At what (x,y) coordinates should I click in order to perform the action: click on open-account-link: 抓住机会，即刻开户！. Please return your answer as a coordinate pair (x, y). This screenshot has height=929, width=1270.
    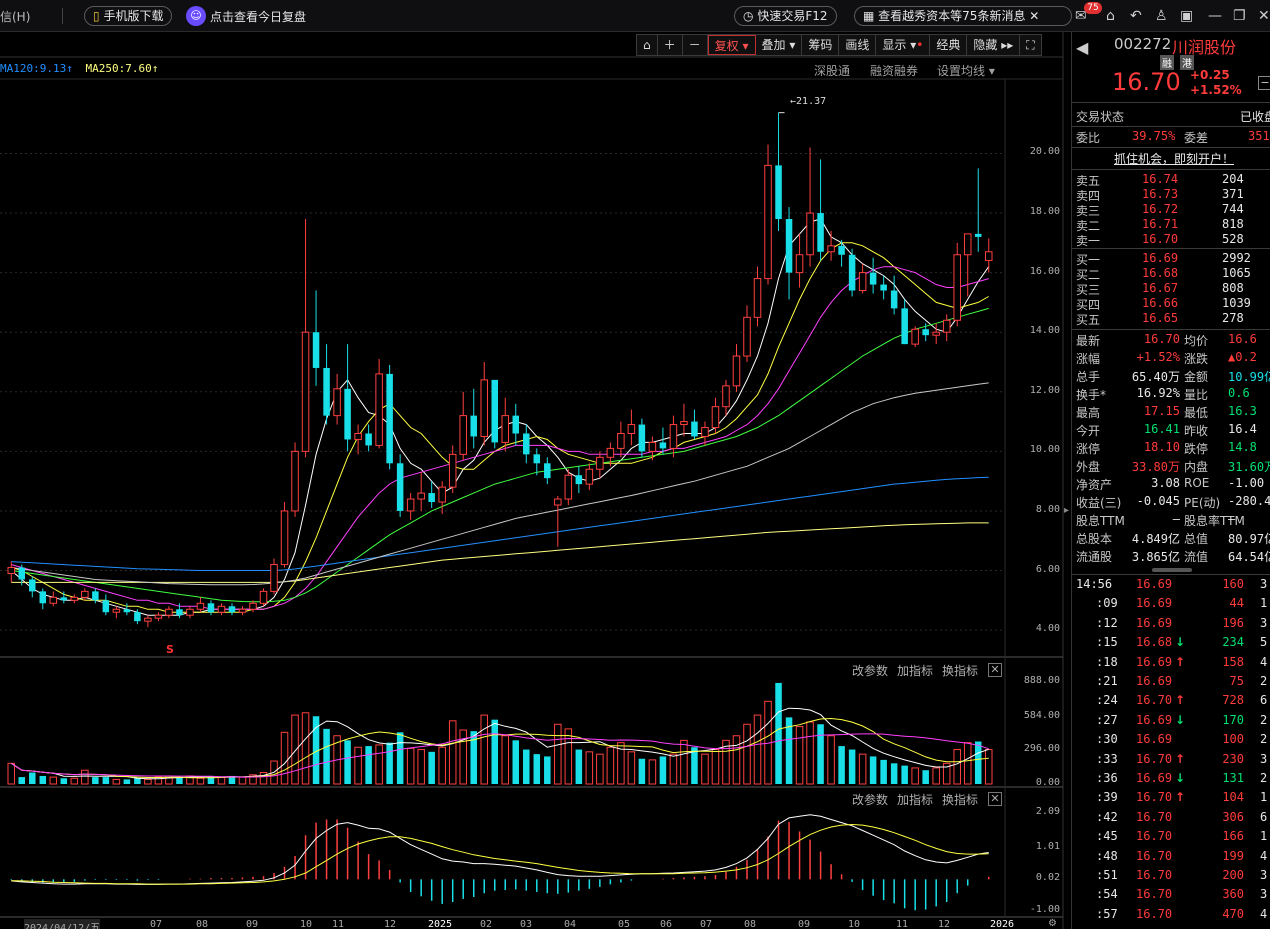
    Looking at the image, I should click on (1174, 159).